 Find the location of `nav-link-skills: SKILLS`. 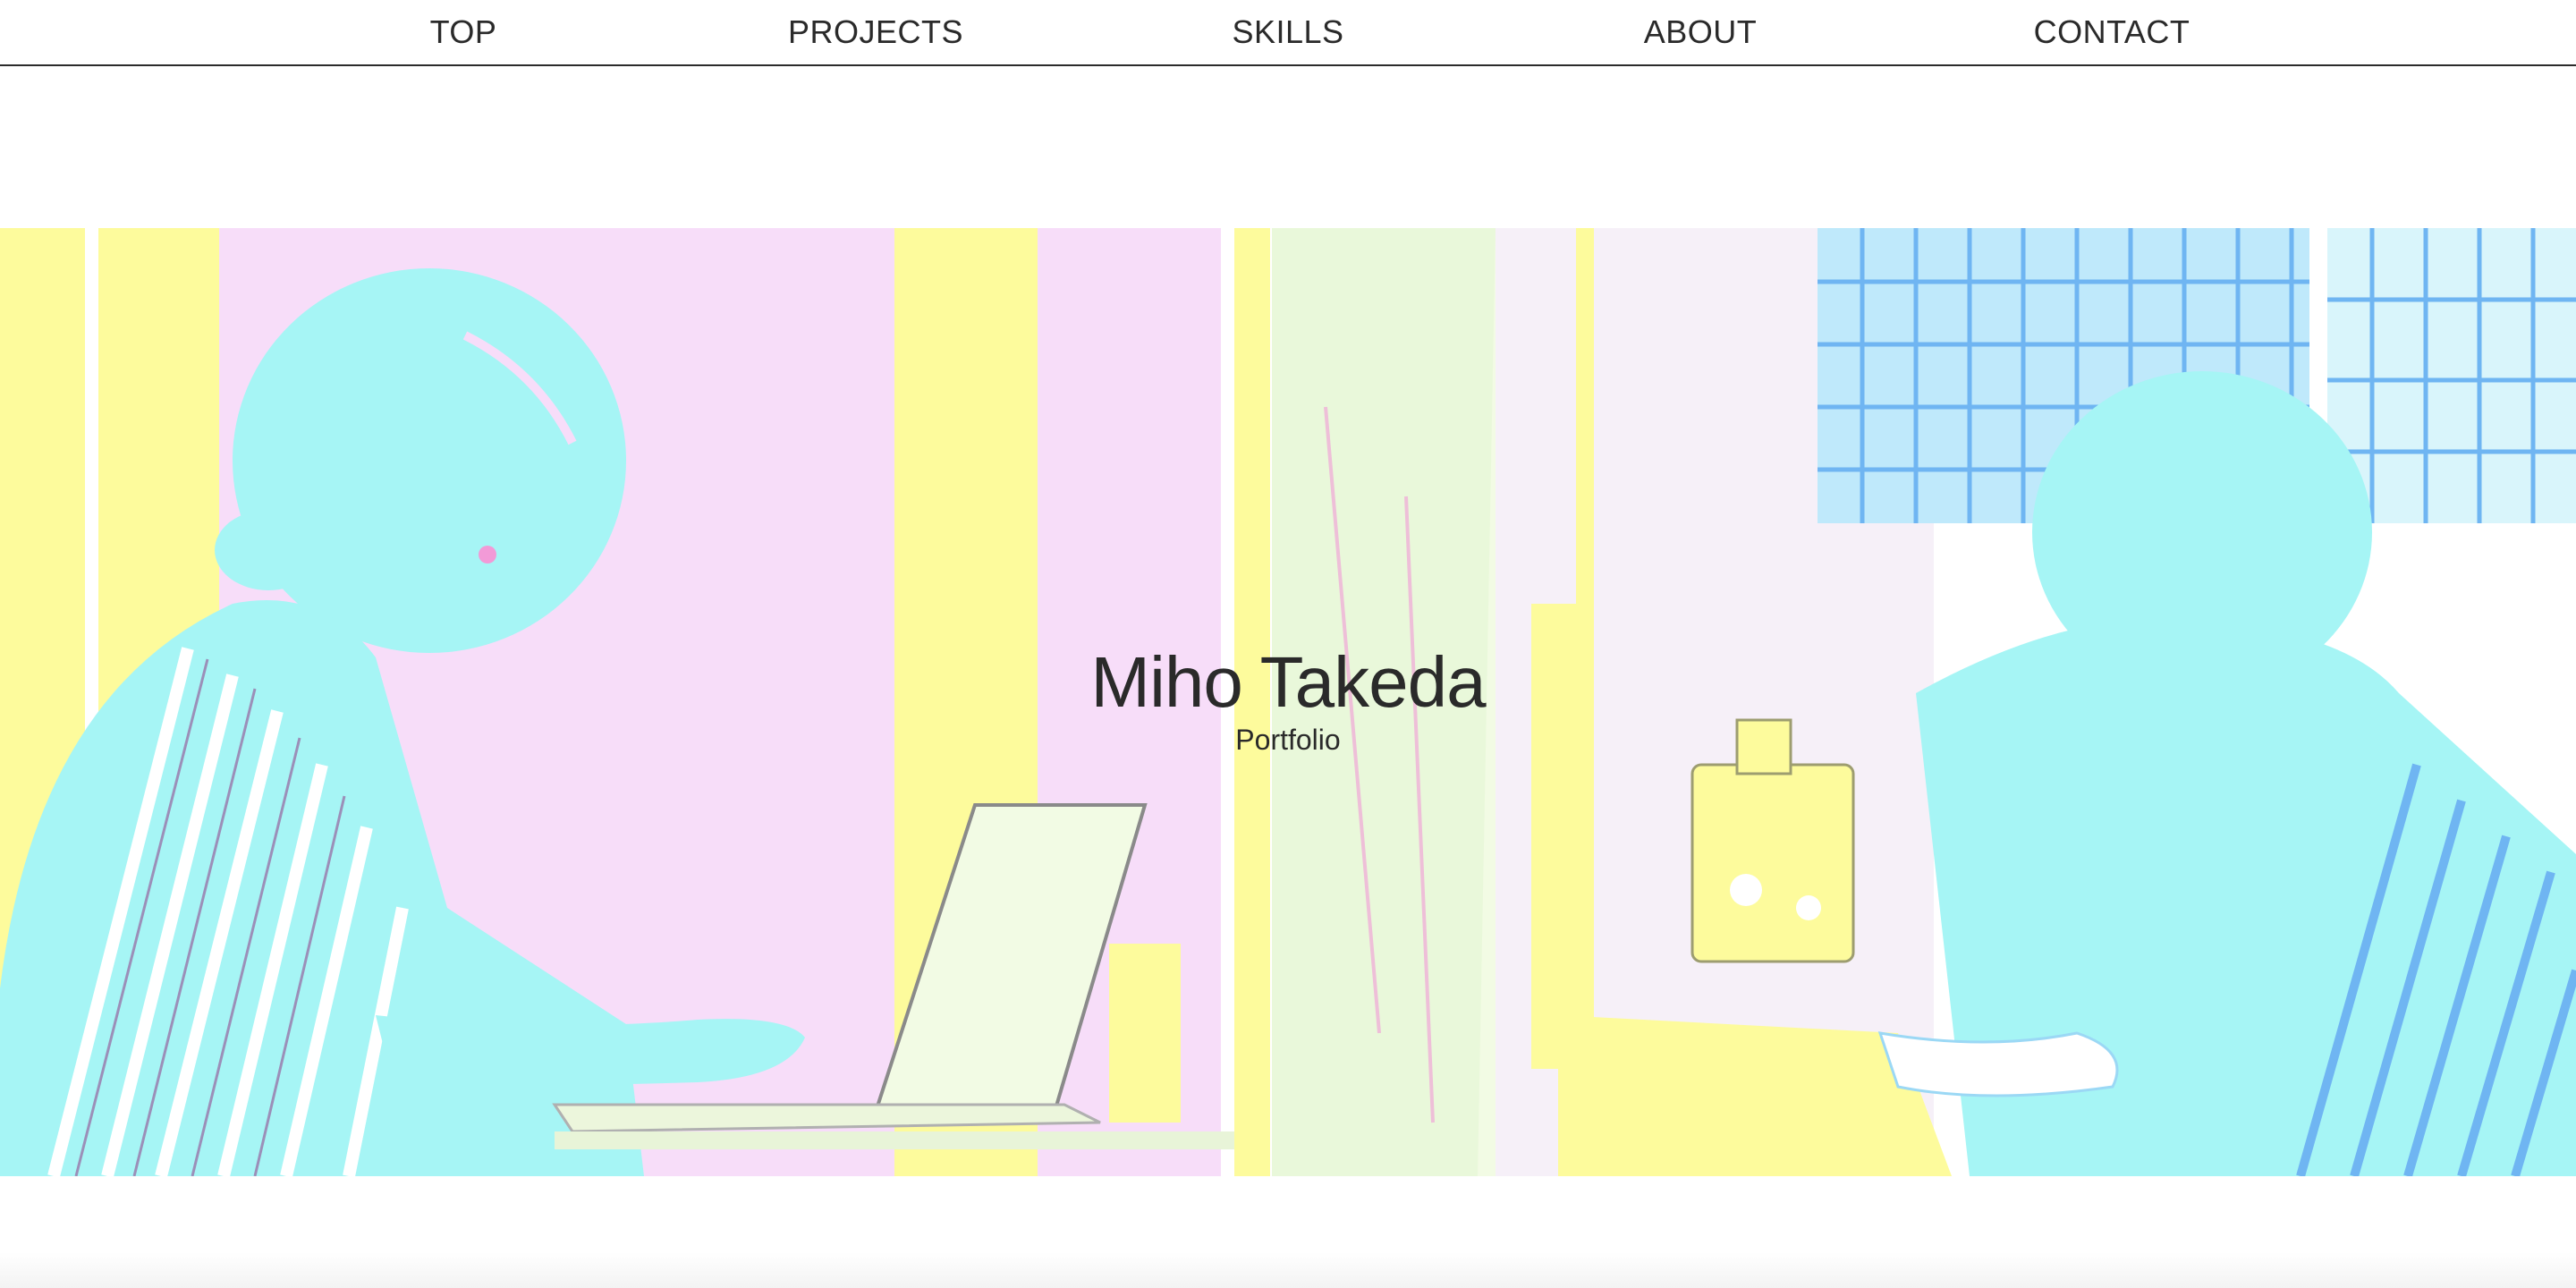

nav-link-skills: SKILLS is located at coordinates (1287, 32).